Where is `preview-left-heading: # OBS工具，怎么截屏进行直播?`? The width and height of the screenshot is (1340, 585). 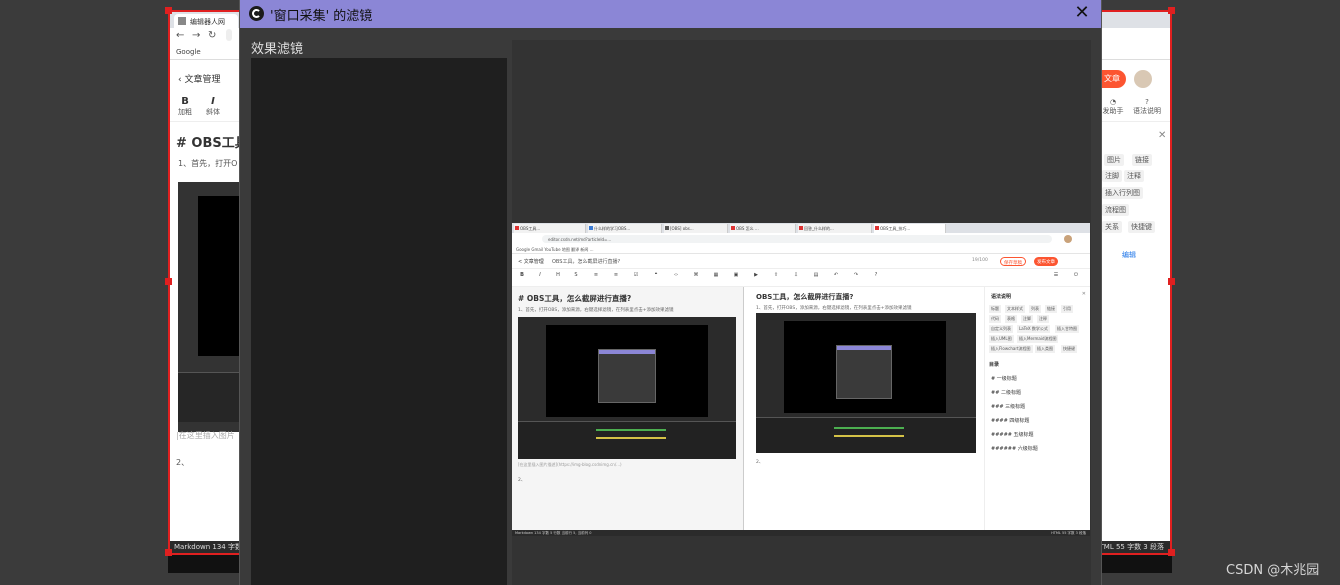
preview-left-heading: # OBS工具，怎么截屏进行直播? is located at coordinates (575, 298).